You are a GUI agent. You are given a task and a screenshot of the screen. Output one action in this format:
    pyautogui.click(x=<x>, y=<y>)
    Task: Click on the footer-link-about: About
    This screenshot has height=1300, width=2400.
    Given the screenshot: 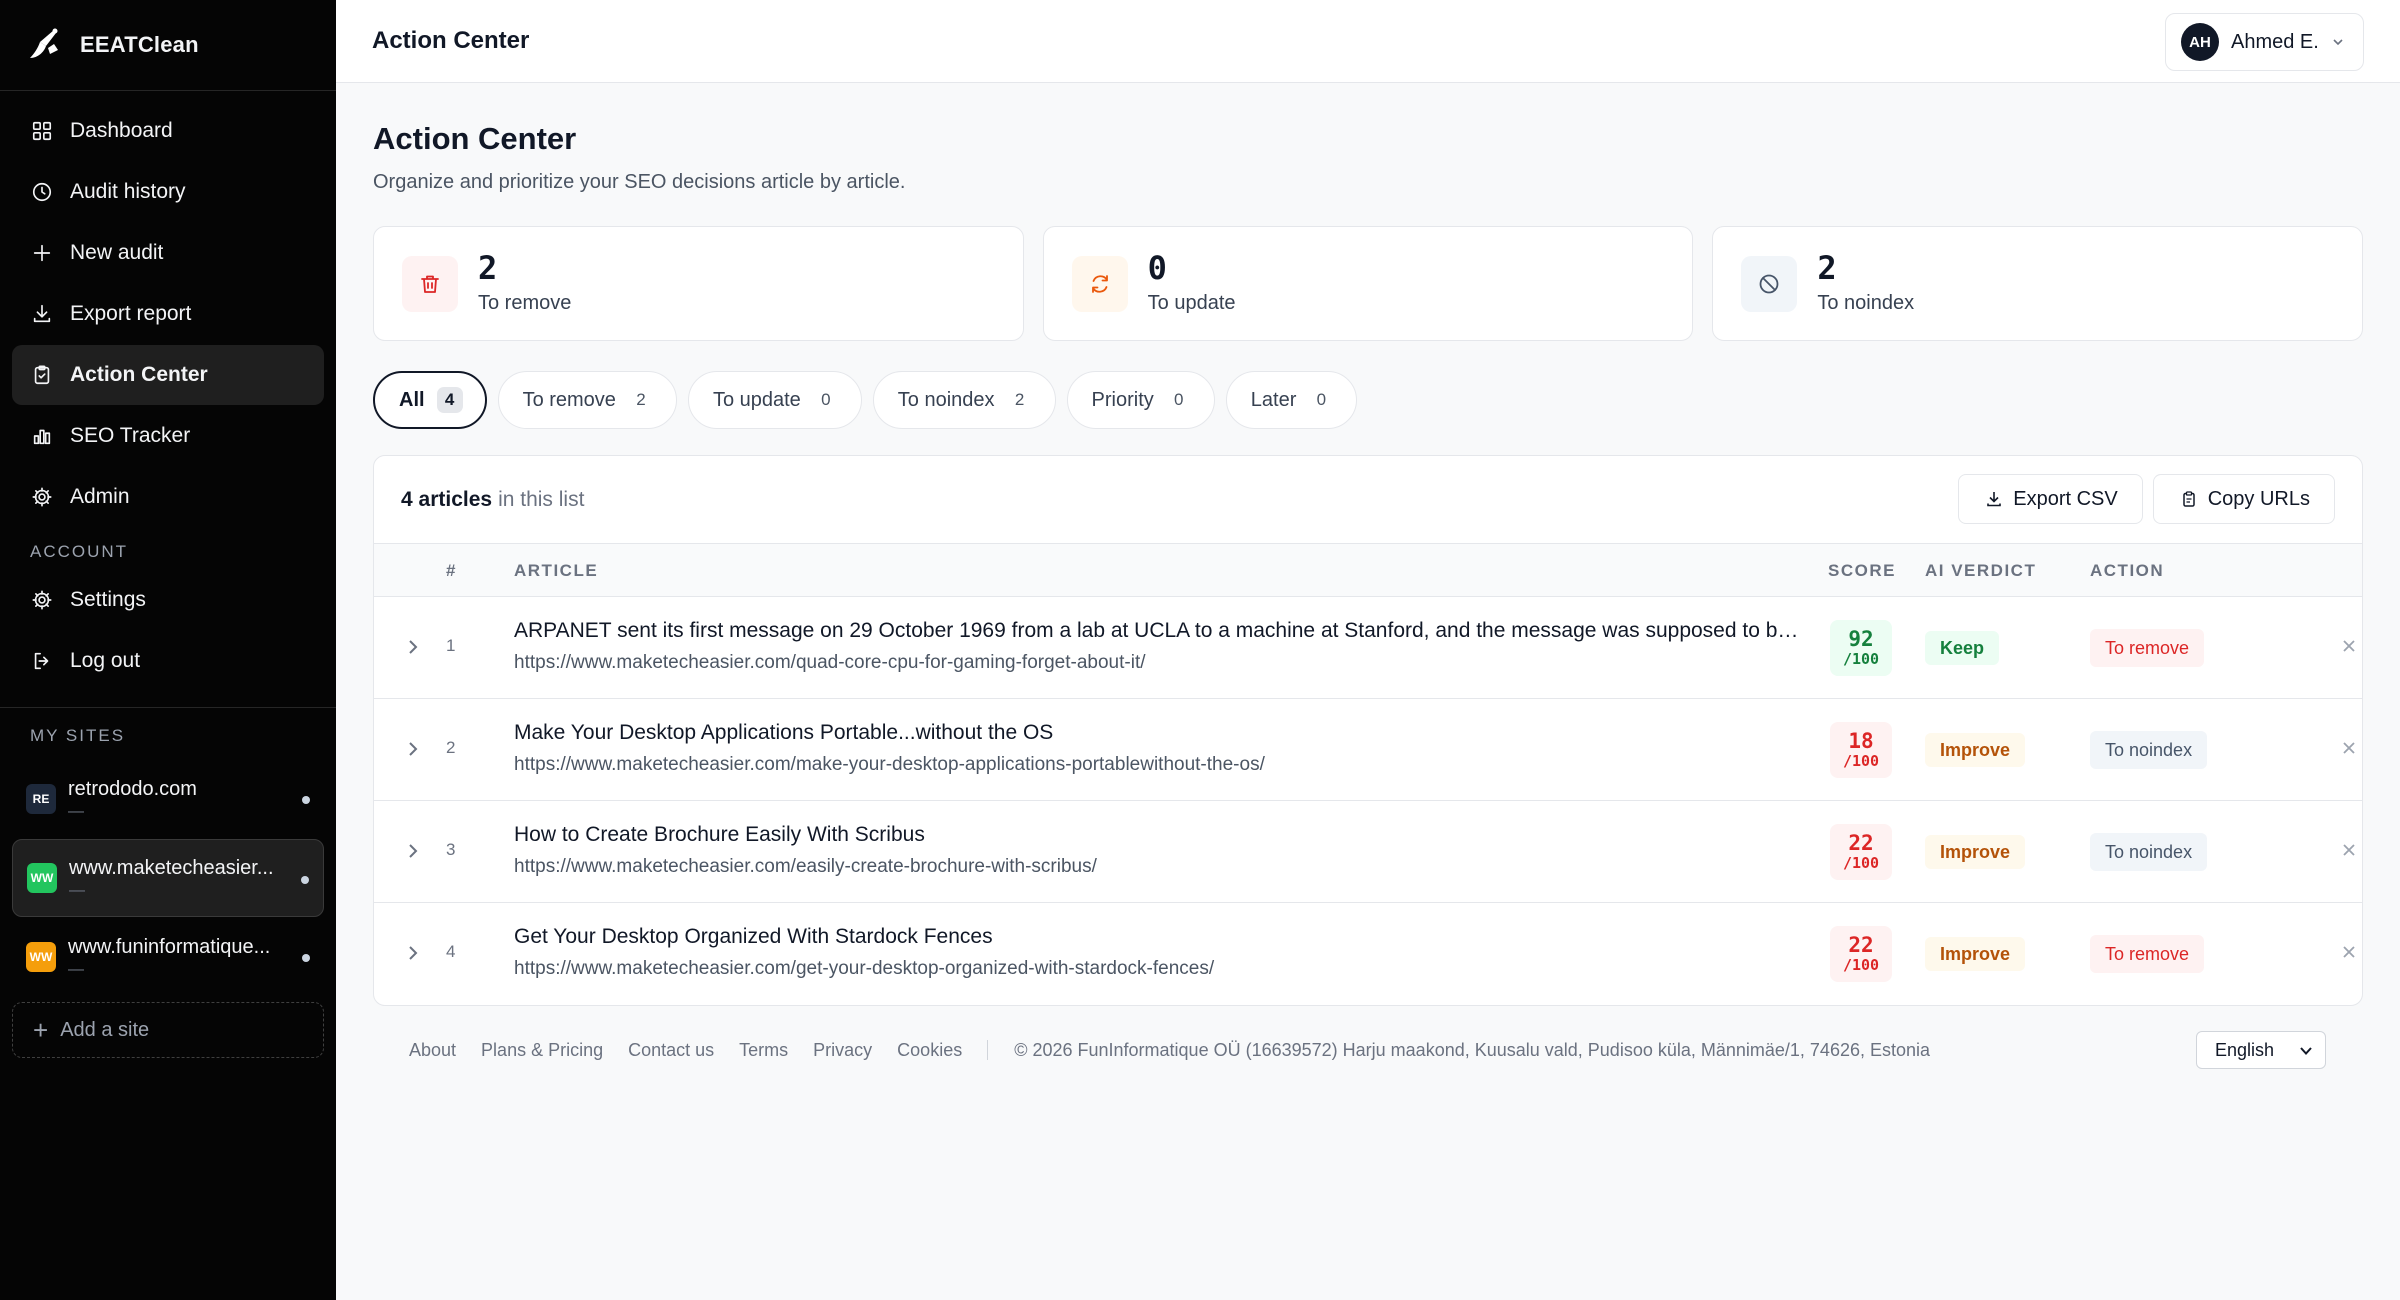 What is the action you would take?
    pyautogui.click(x=432, y=1050)
    